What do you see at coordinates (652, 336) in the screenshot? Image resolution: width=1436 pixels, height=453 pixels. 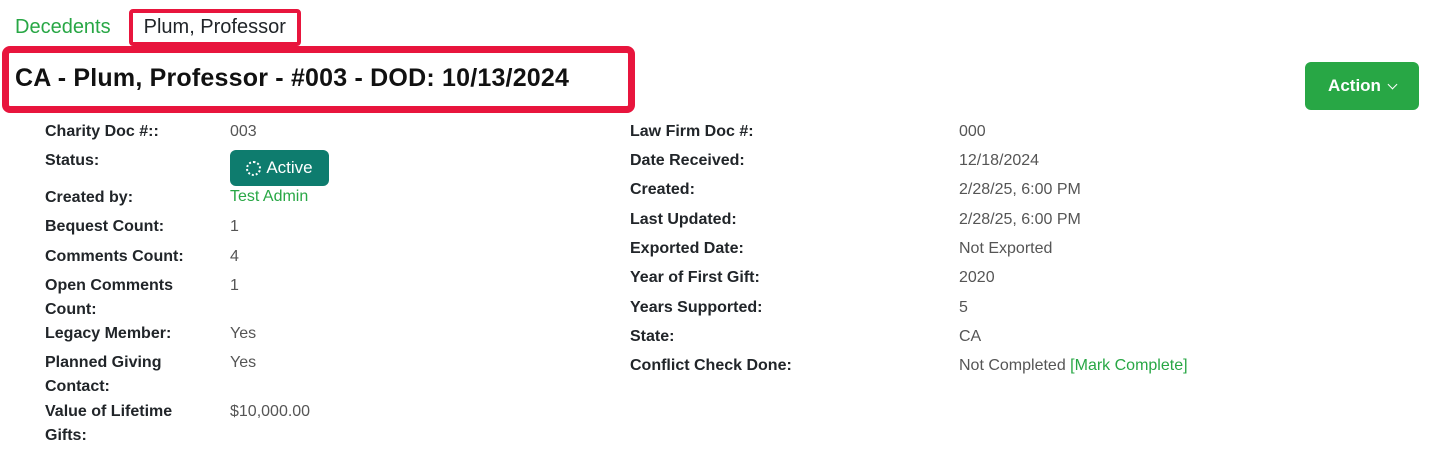 I see `state-label: State:` at bounding box center [652, 336].